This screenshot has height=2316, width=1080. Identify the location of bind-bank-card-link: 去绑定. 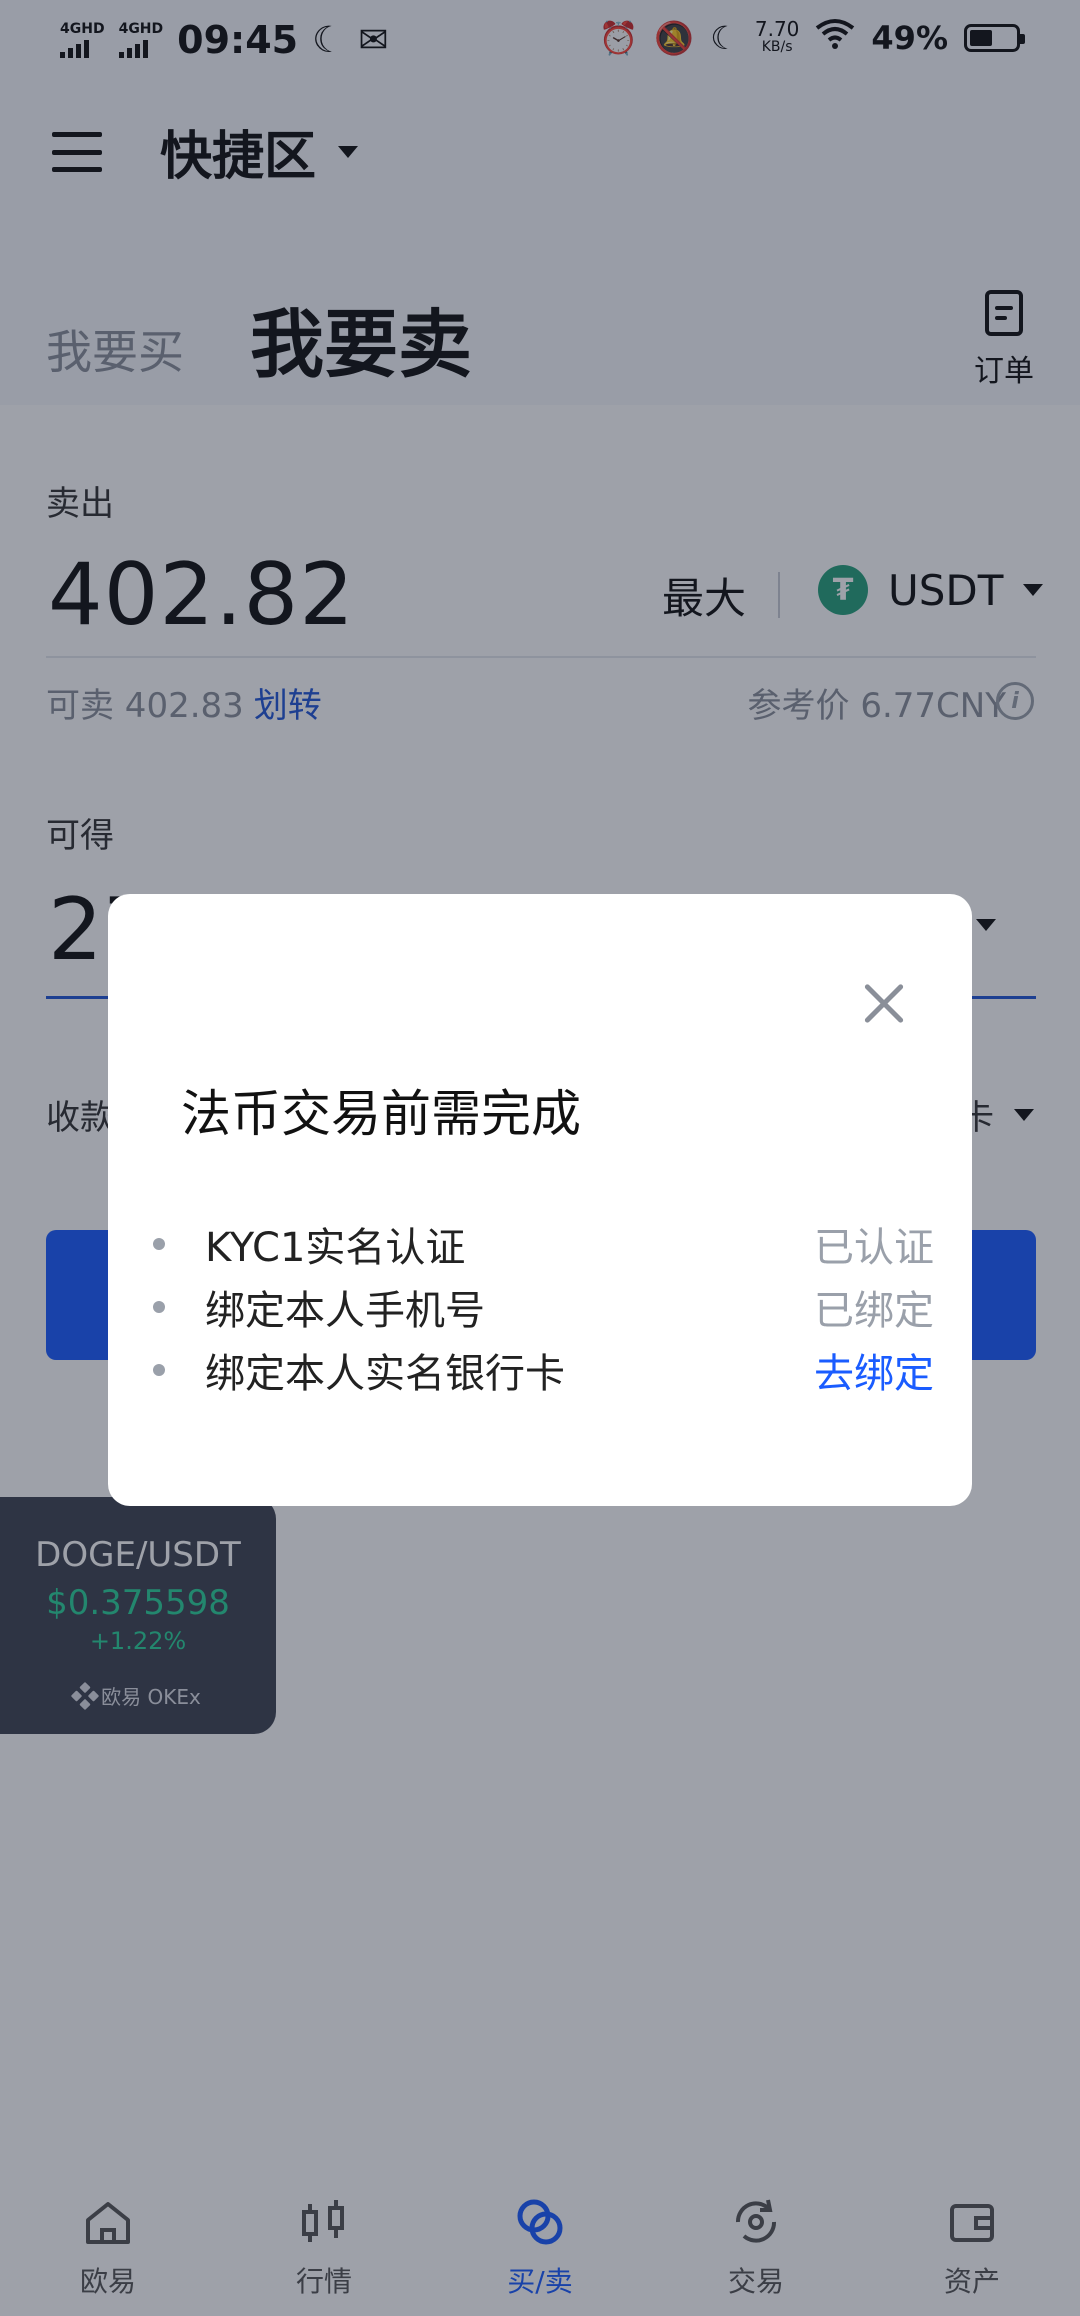
(874, 1370).